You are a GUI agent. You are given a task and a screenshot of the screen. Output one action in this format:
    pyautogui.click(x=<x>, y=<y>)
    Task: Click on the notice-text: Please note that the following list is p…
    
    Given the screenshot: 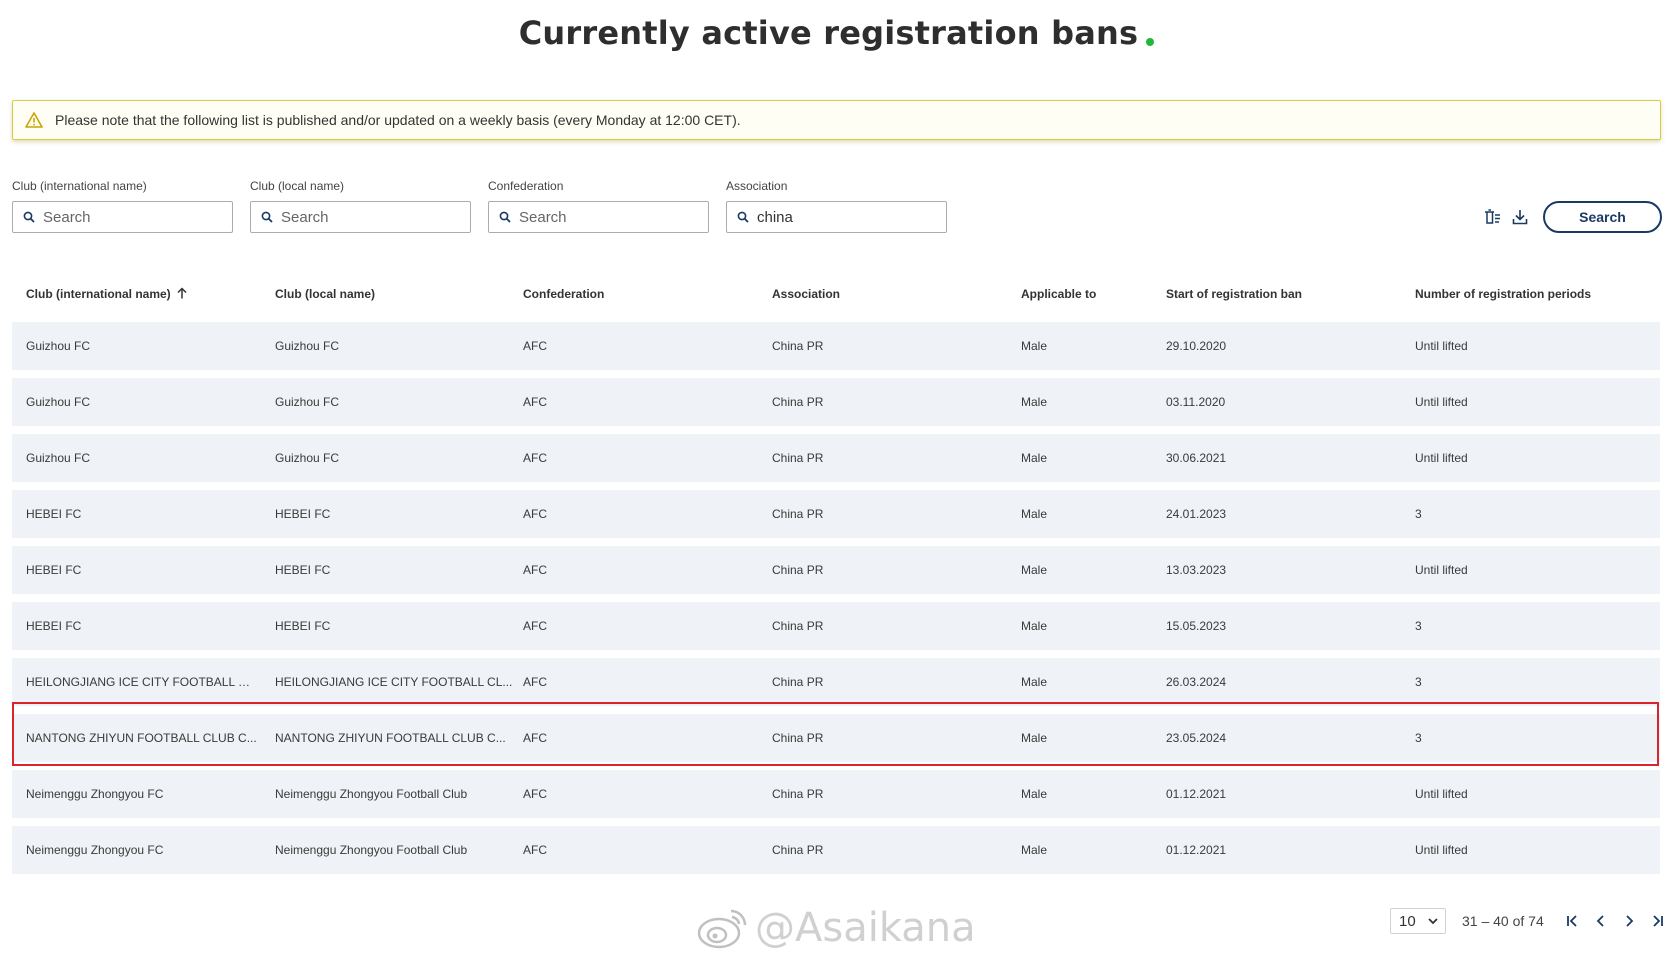 What is the action you would take?
    pyautogui.click(x=398, y=120)
    